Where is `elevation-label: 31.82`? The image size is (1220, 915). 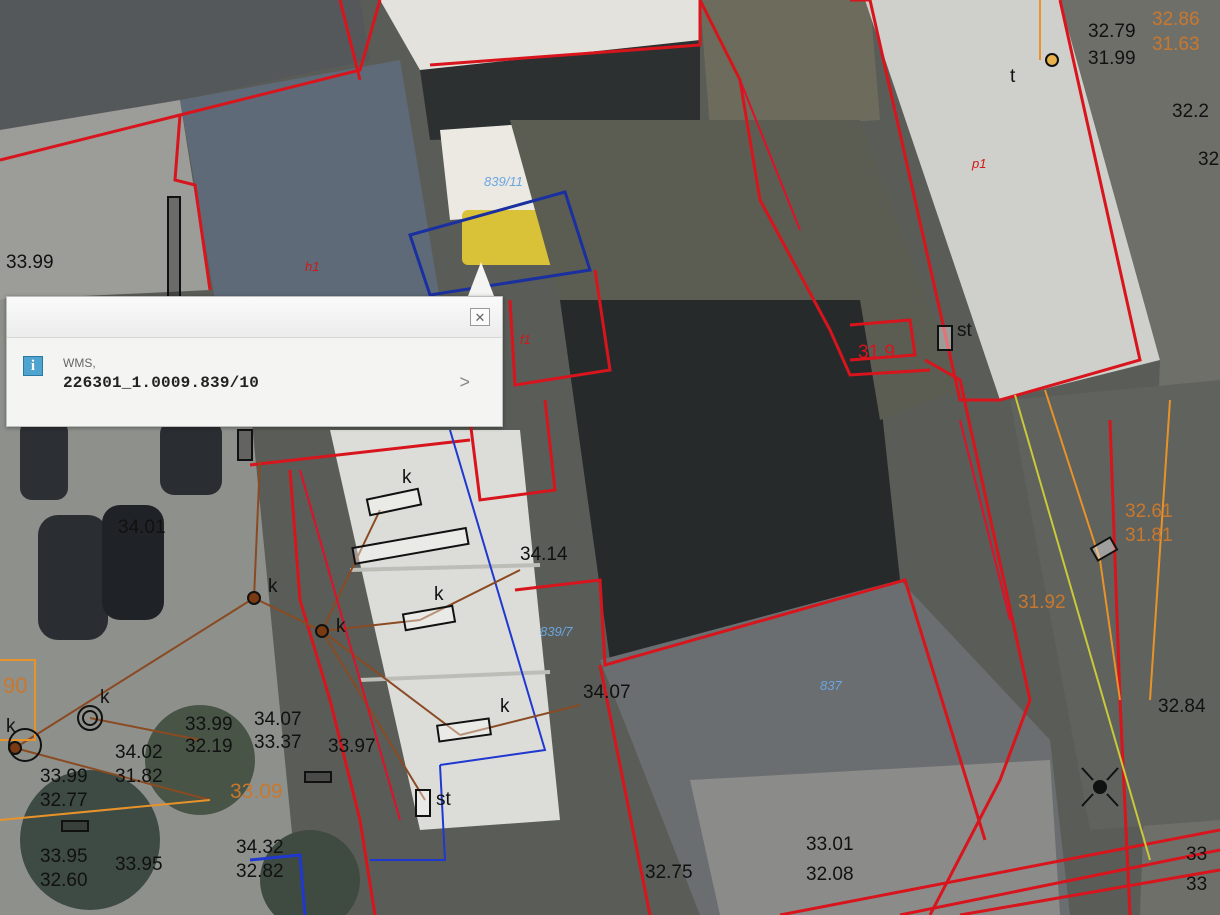 elevation-label: 31.82 is located at coordinates (139, 776).